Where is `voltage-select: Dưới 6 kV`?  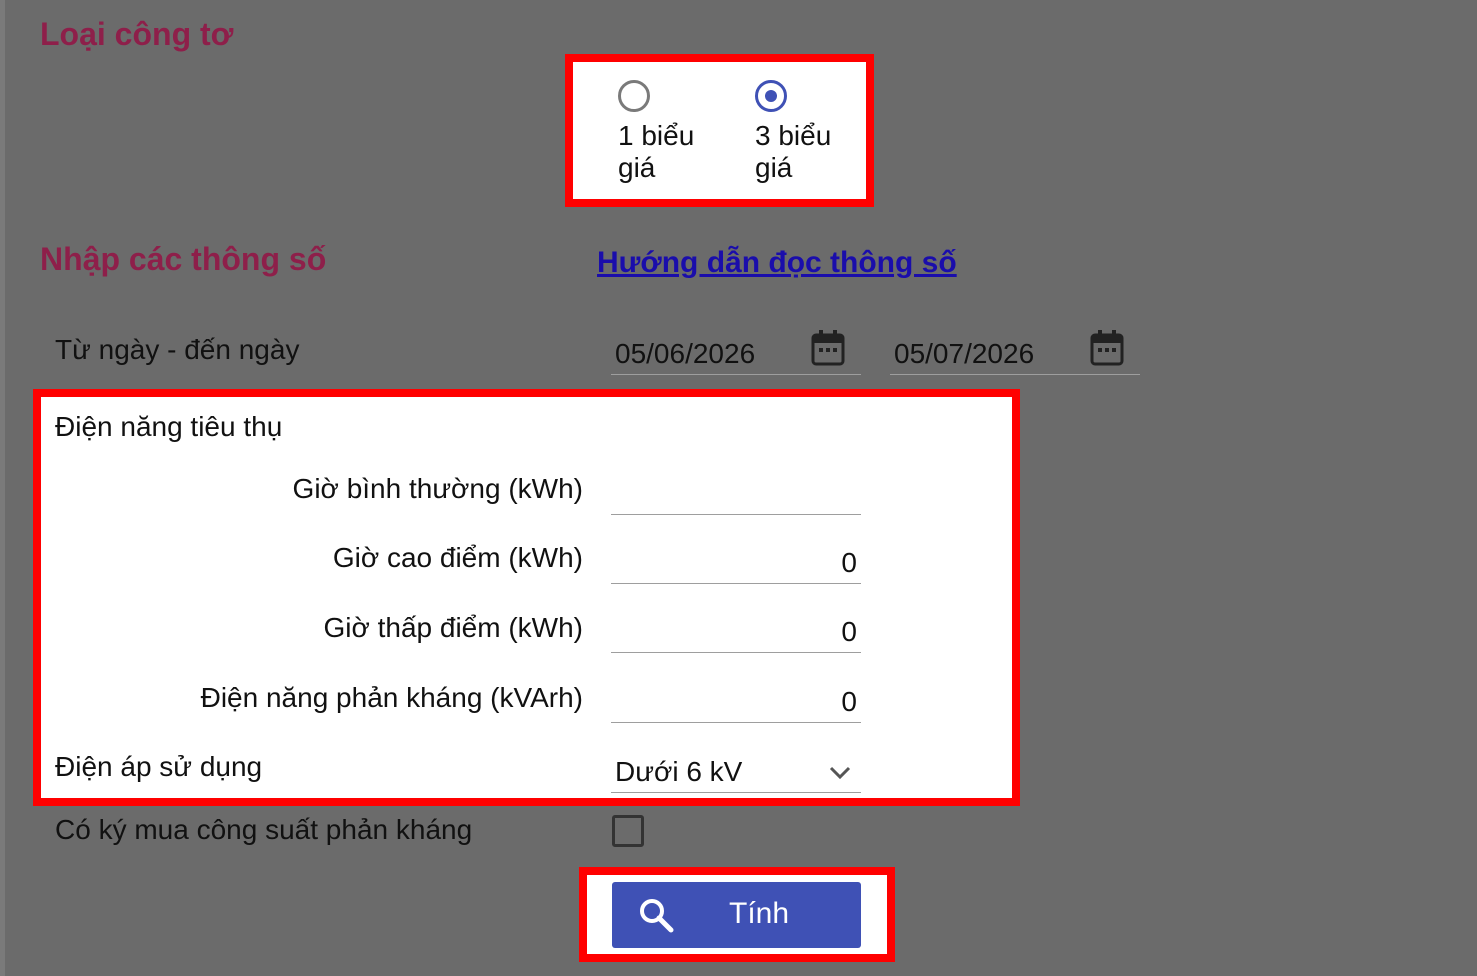
voltage-select: Dưới 6 kV is located at coordinates (736, 769).